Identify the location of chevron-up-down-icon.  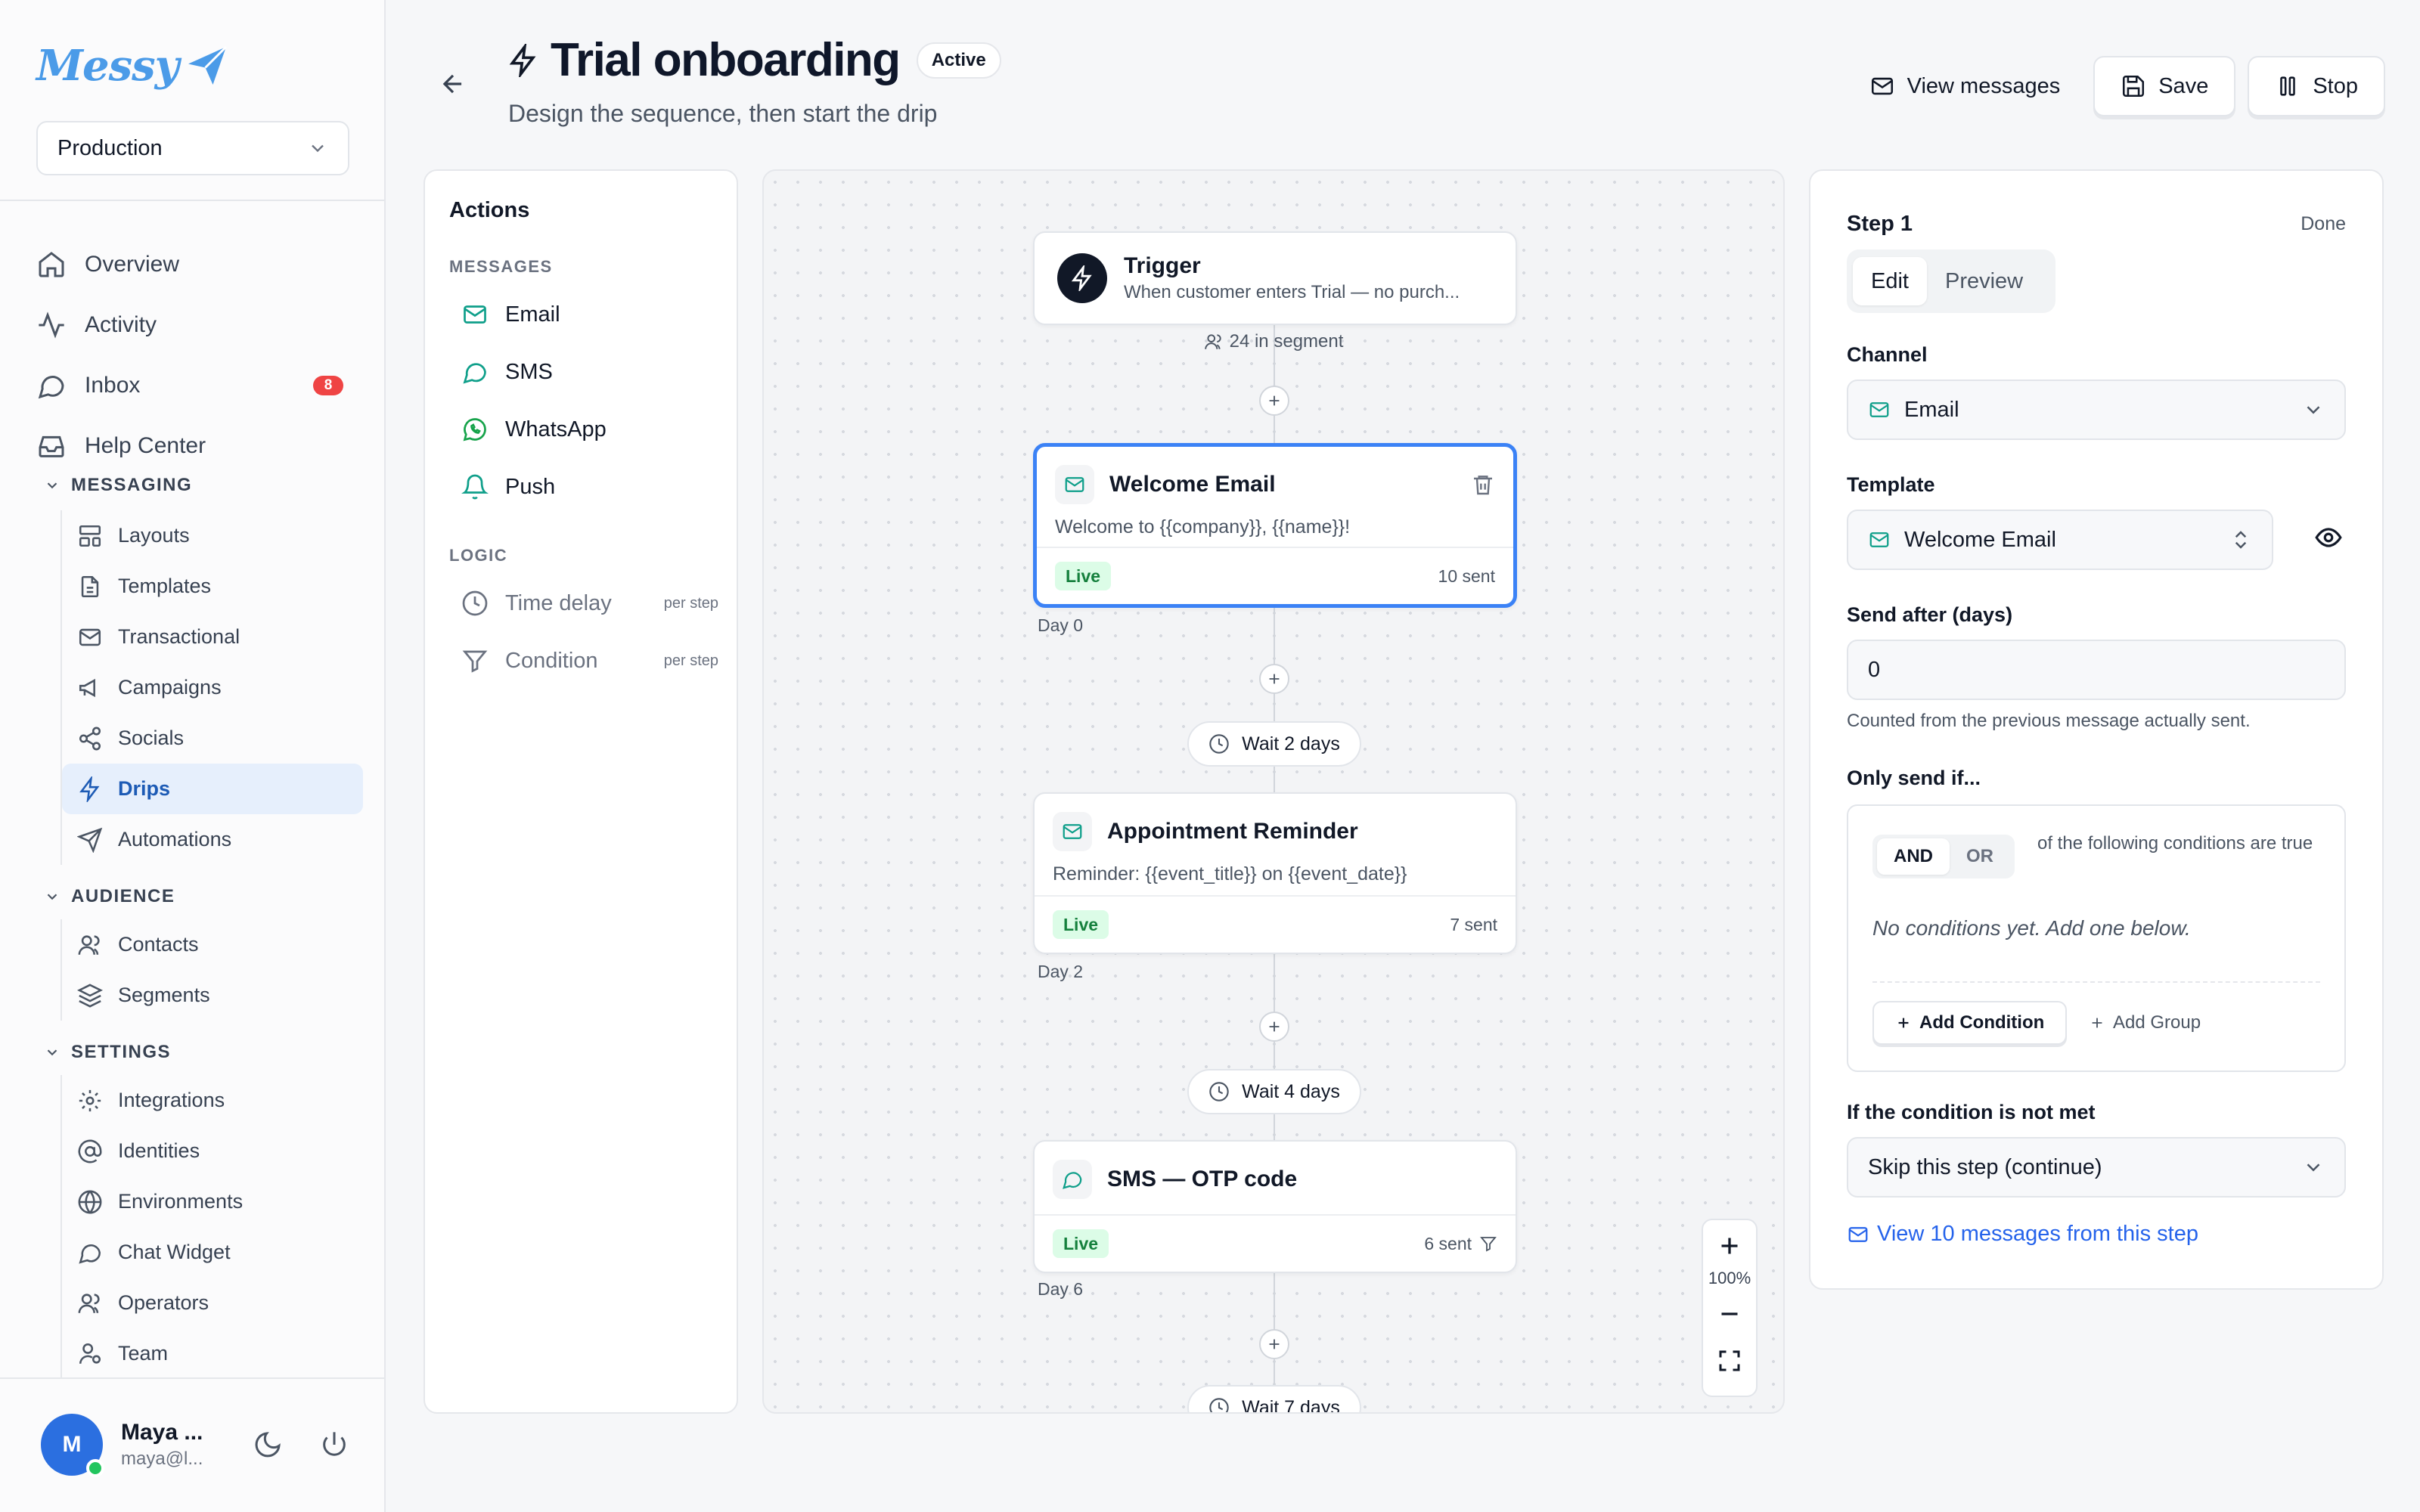
(2240, 539).